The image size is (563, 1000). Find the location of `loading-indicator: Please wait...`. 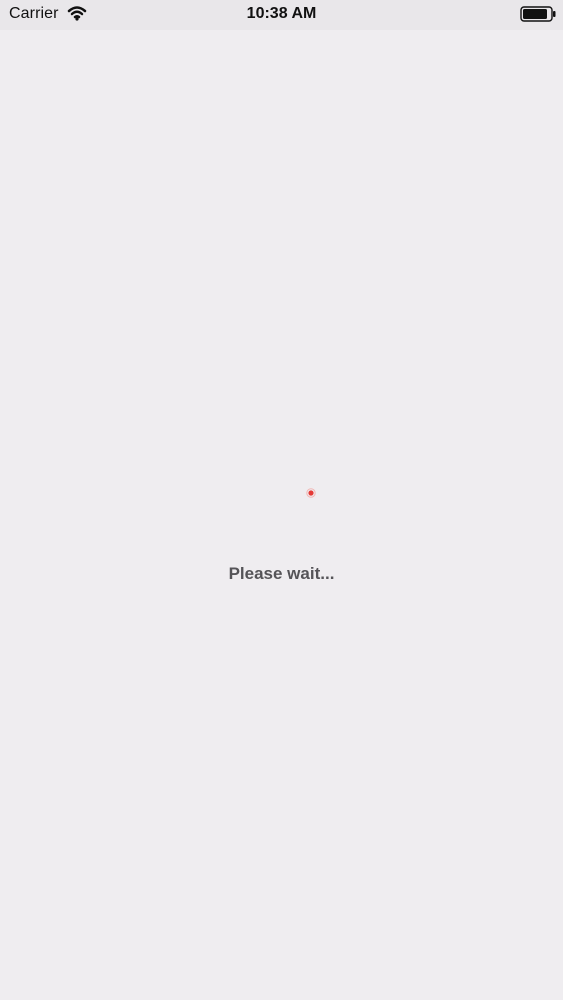

loading-indicator: Please wait... is located at coordinates (281, 535).